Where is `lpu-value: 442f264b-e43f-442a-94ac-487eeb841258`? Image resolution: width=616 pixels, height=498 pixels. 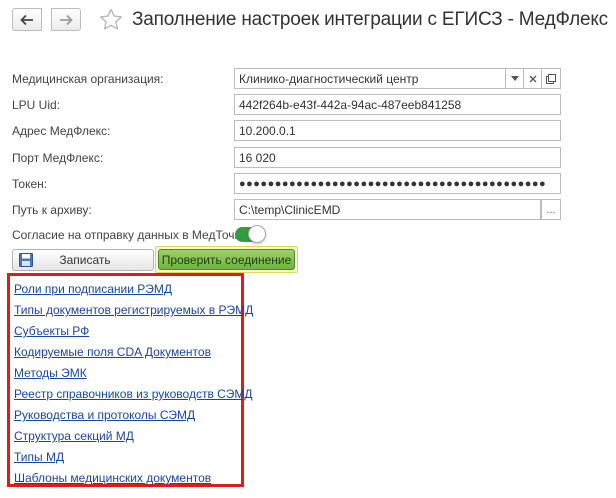 lpu-value: 442f264b-e43f-442a-94ac-487eeb841258 is located at coordinates (350, 104).